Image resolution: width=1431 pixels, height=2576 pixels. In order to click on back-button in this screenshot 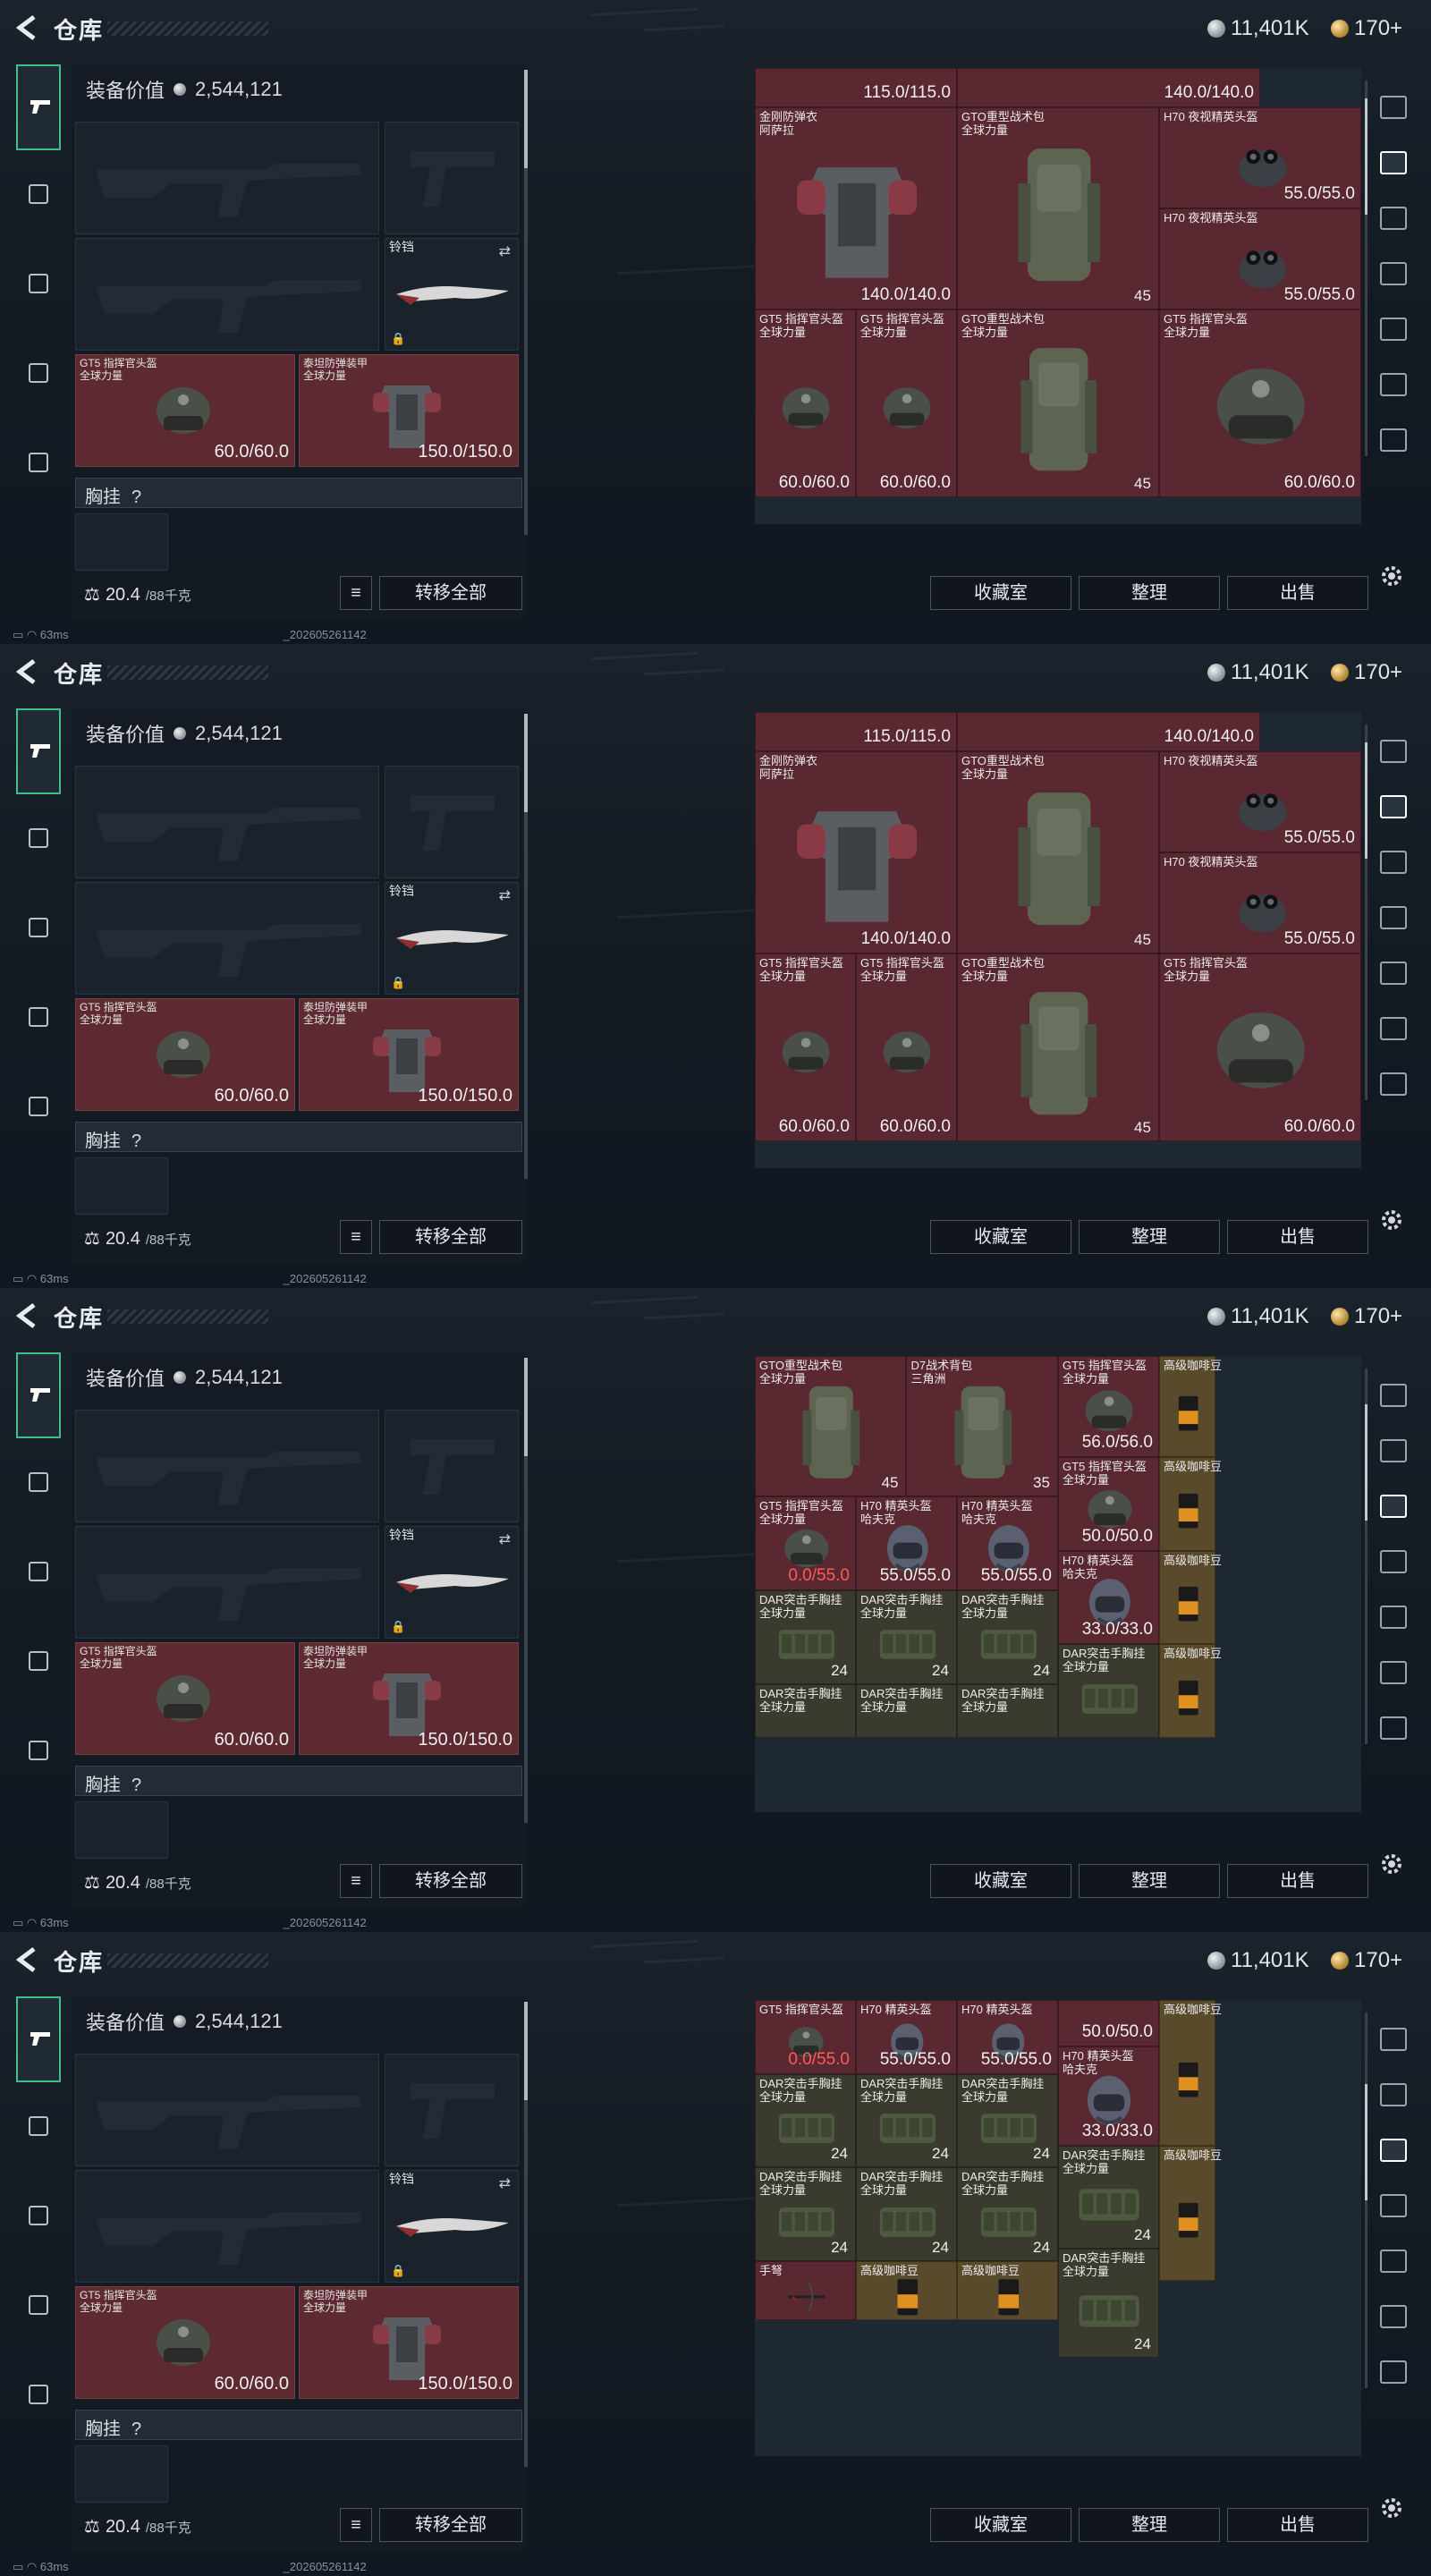, I will do `click(27, 1959)`.